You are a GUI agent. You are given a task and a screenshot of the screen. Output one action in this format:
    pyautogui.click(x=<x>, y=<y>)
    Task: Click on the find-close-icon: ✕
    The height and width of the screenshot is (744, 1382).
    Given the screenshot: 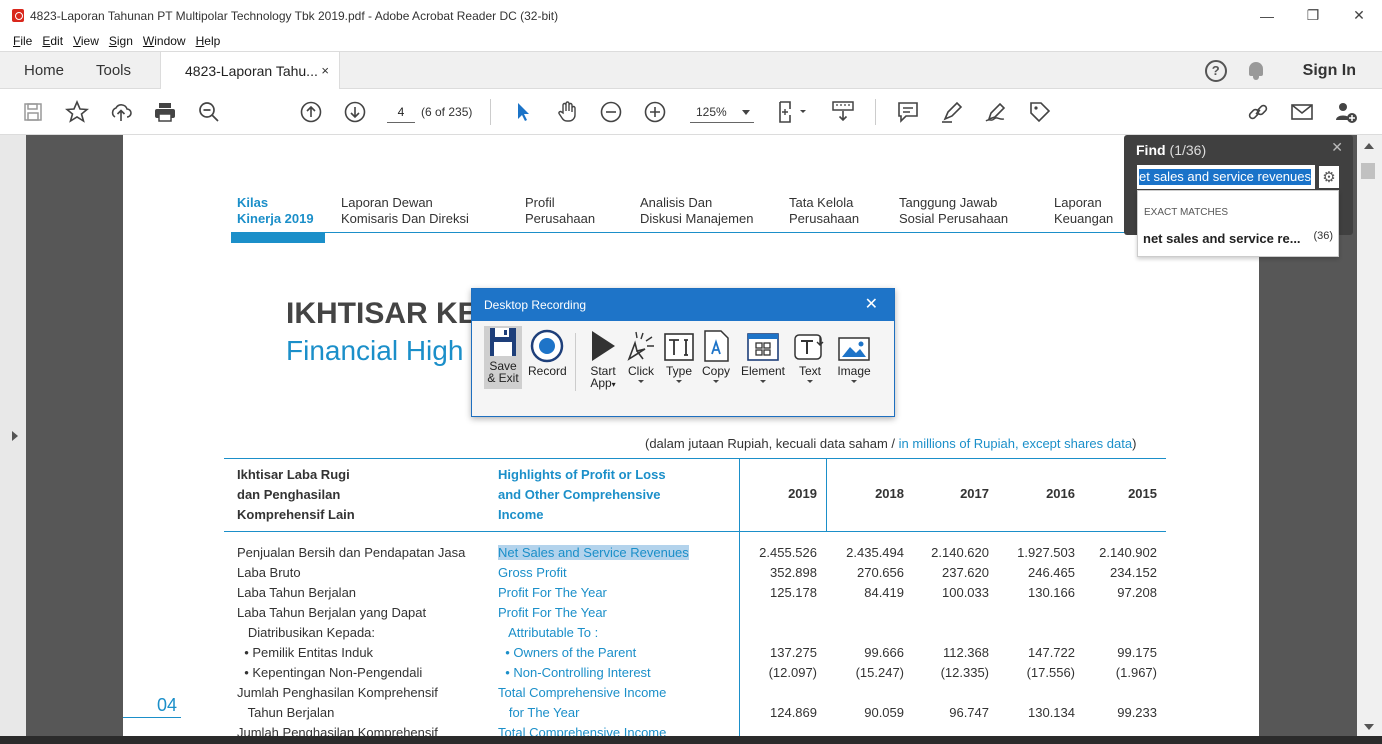 What is the action you would take?
    pyautogui.click(x=1337, y=147)
    